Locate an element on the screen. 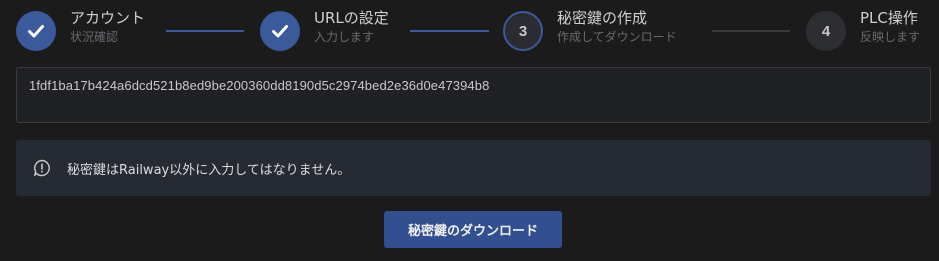  step-4-number: 4 is located at coordinates (826, 31).